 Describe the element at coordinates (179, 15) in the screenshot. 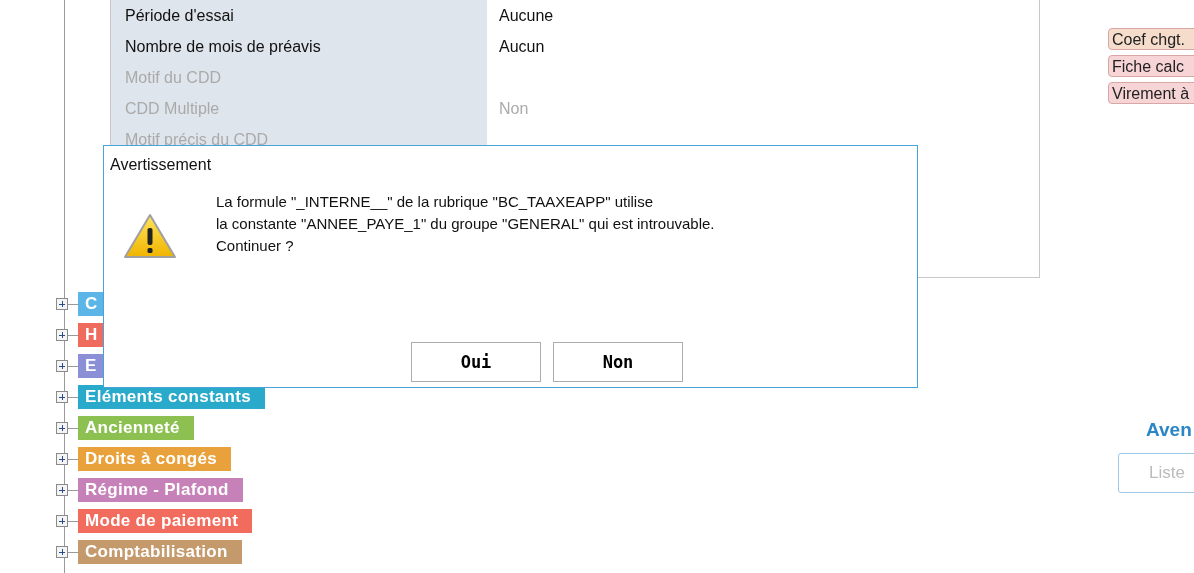

I see `property-label: Période d'essai` at that location.